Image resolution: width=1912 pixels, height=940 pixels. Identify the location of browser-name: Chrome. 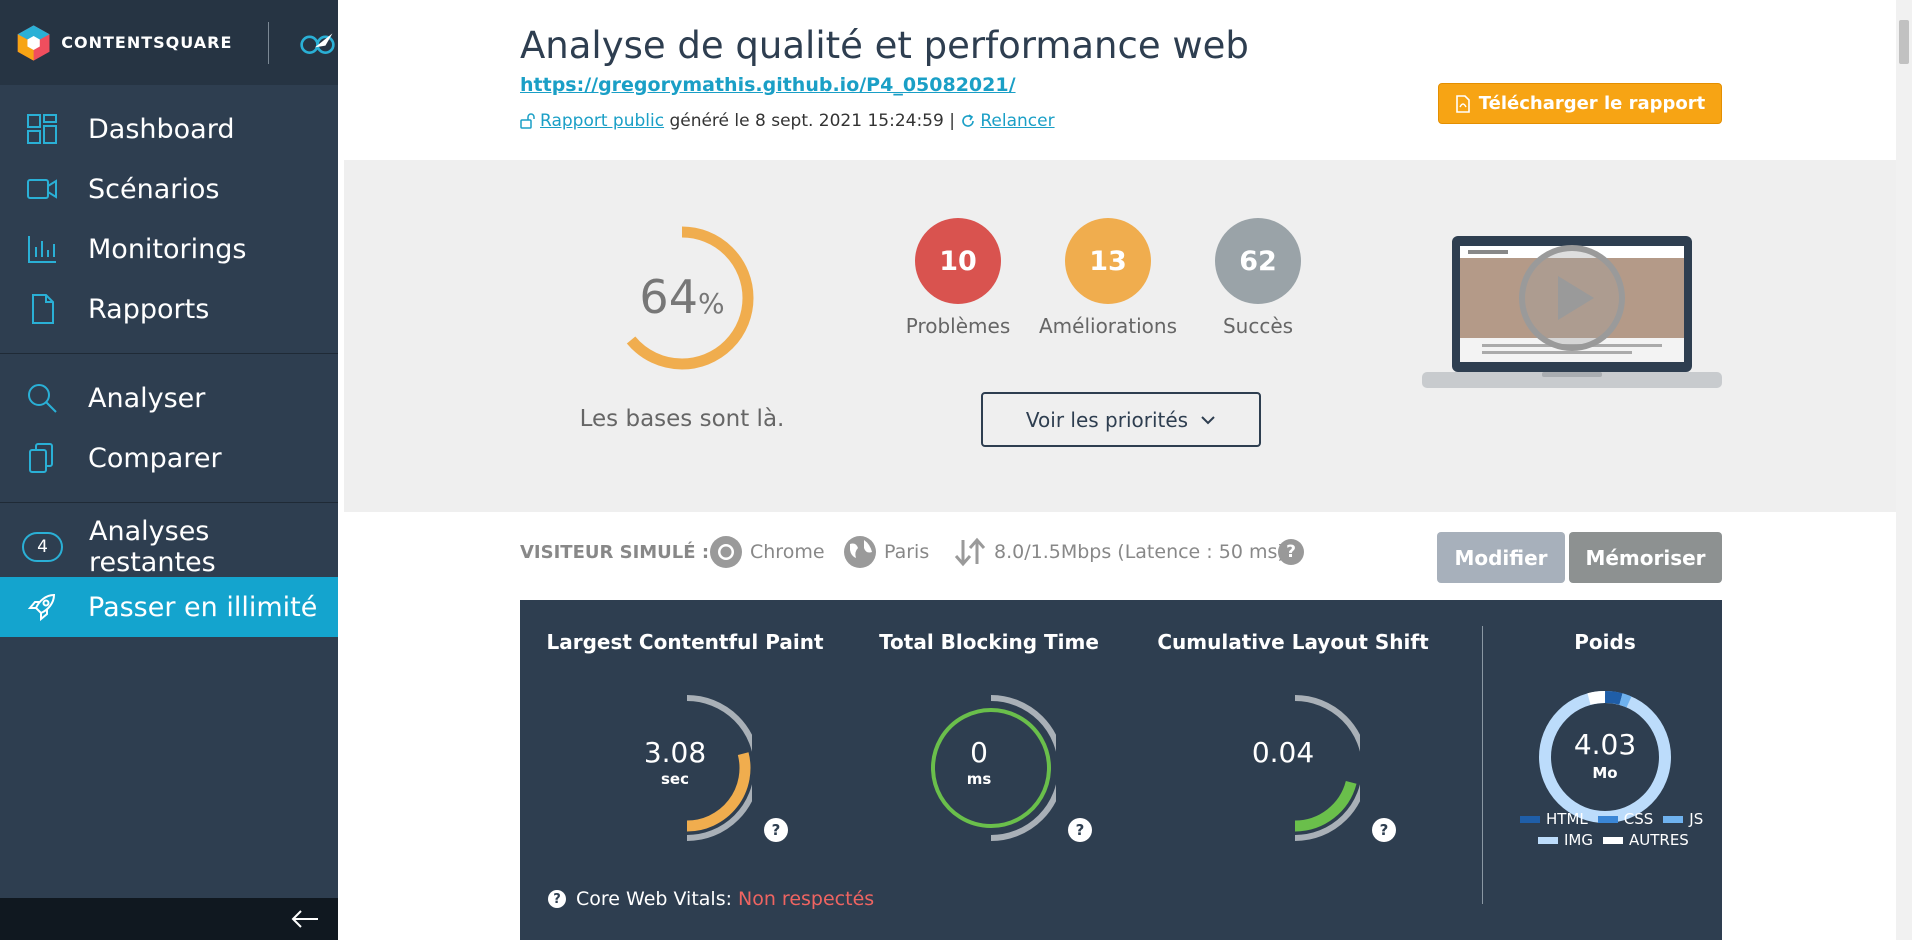
(787, 552).